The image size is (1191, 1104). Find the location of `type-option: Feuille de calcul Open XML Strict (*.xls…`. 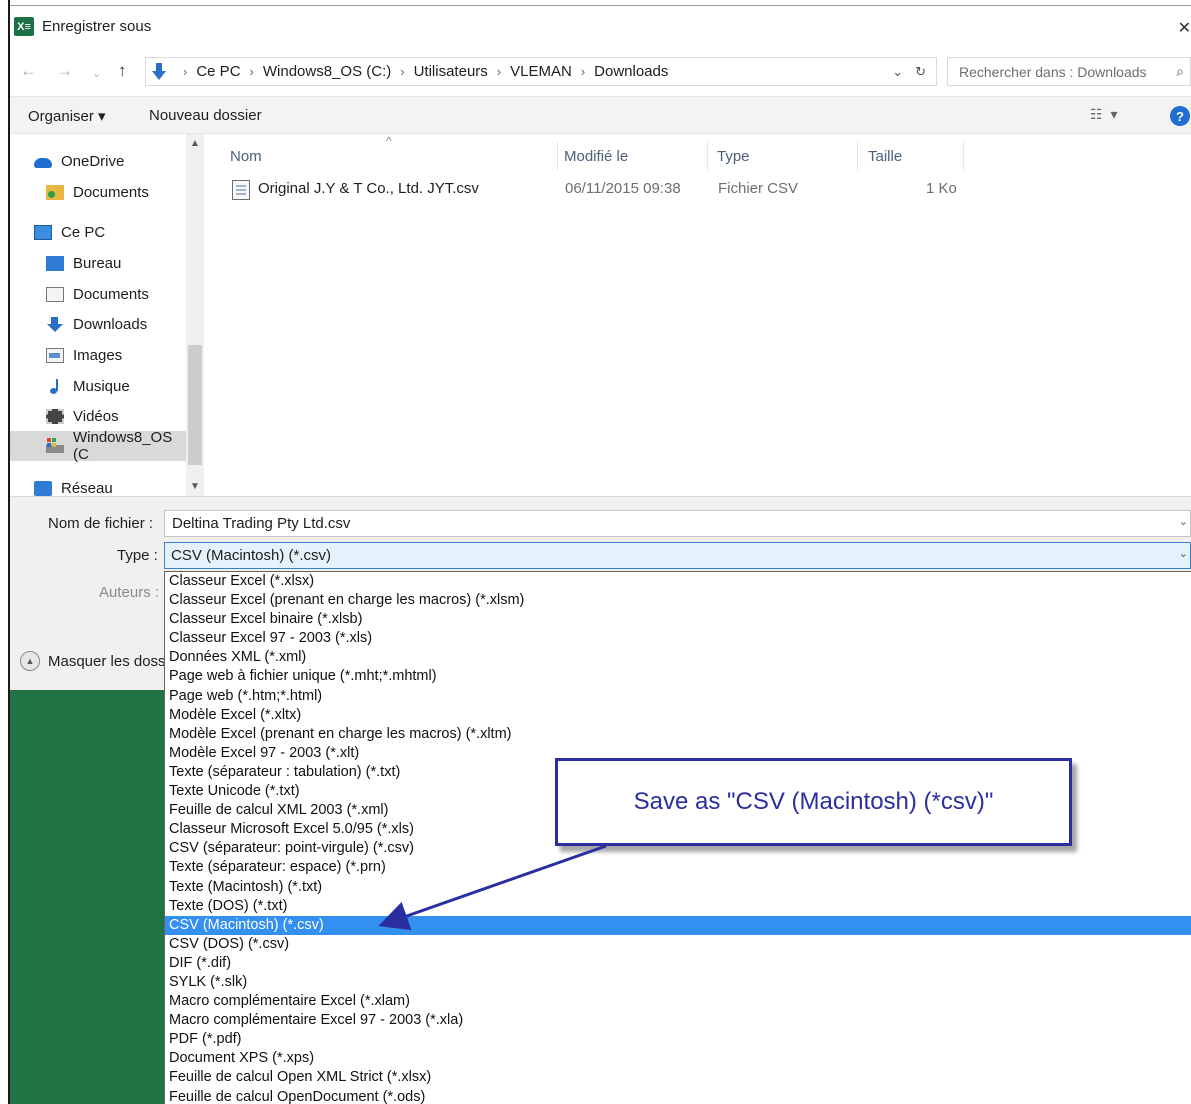

type-option: Feuille de calcul Open XML Strict (*.xls… is located at coordinates (678, 1077).